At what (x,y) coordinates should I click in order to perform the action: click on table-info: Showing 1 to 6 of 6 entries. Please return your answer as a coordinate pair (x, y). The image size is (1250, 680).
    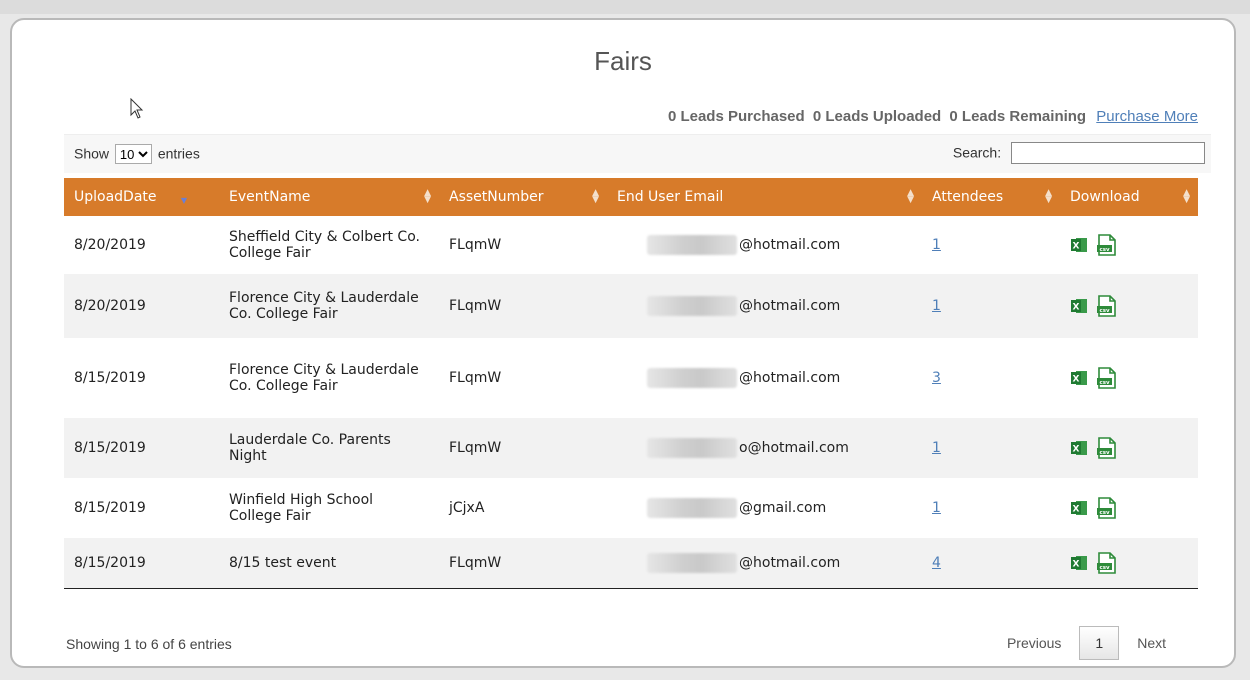
    Looking at the image, I should click on (149, 644).